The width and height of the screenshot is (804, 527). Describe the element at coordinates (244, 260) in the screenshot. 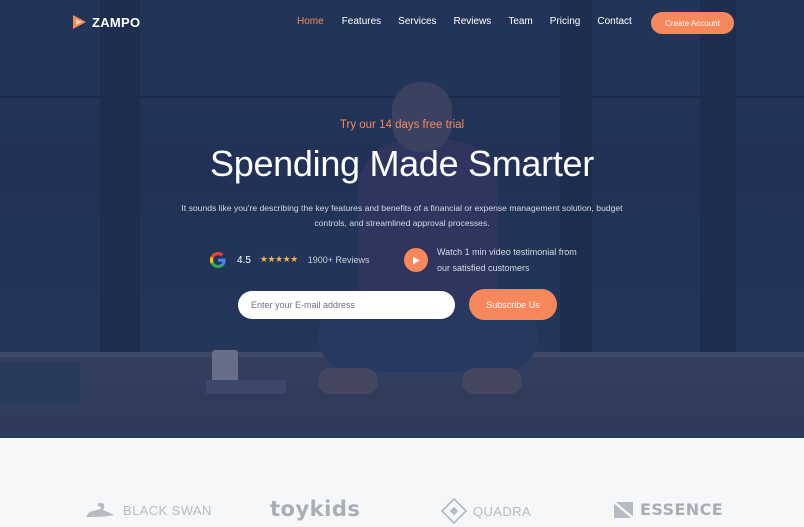

I see `rating-value: 4.5` at that location.